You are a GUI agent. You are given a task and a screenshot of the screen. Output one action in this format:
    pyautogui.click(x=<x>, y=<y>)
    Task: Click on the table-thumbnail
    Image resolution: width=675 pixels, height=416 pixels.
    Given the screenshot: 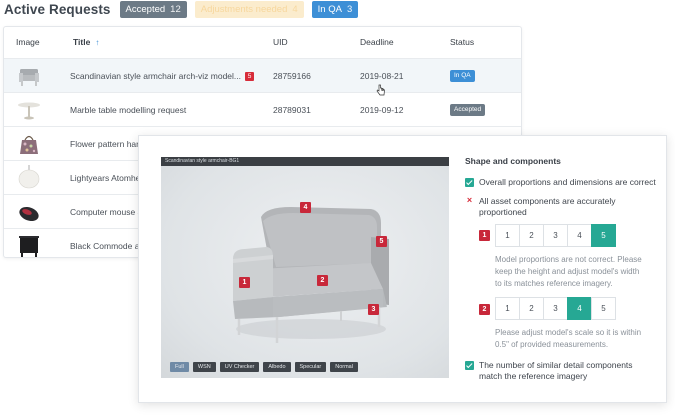 What is the action you would take?
    pyautogui.click(x=29, y=111)
    